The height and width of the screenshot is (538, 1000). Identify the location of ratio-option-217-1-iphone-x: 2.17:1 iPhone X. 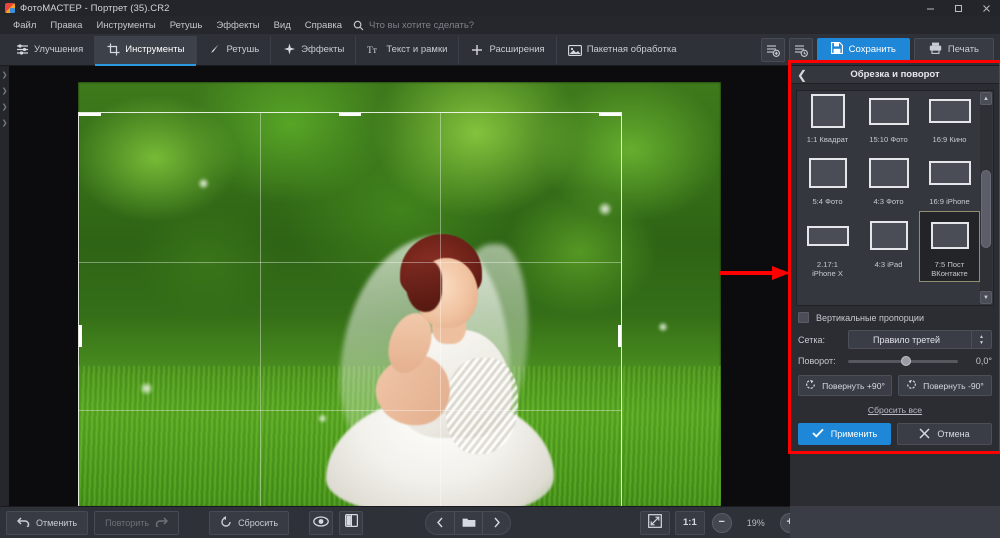
(827, 247).